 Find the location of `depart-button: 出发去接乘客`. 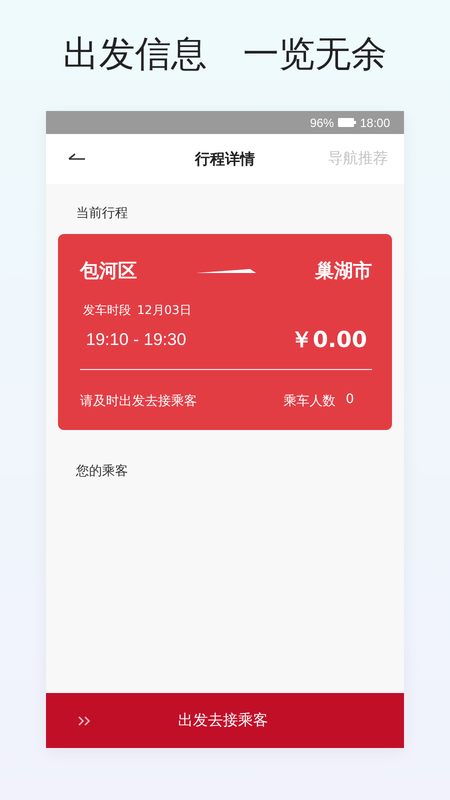

depart-button: 出发去接乘客 is located at coordinates (225, 720).